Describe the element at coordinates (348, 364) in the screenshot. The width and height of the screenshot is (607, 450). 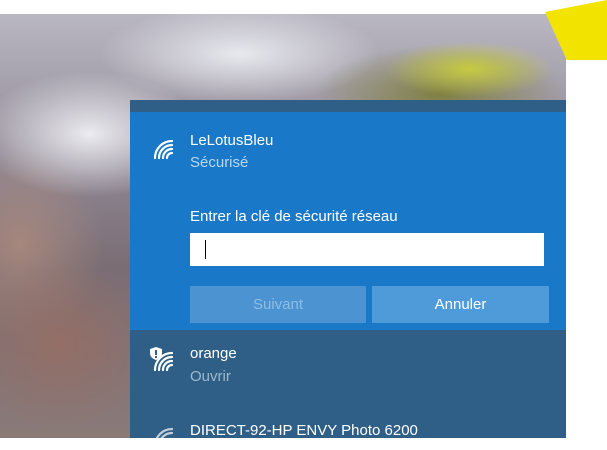
I see `network-item-orange: orange Ouvrir` at that location.